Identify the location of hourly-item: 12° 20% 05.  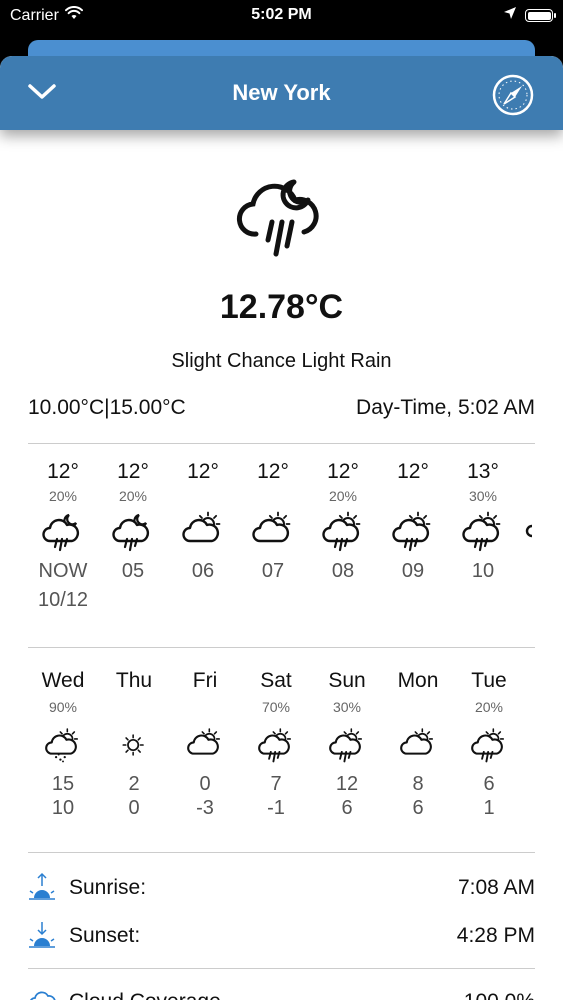
(133, 522).